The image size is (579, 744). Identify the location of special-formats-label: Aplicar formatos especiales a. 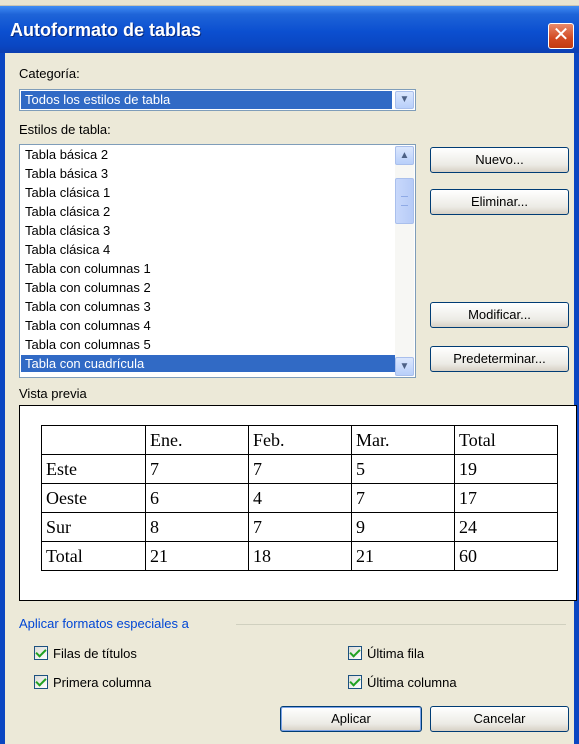
(104, 623).